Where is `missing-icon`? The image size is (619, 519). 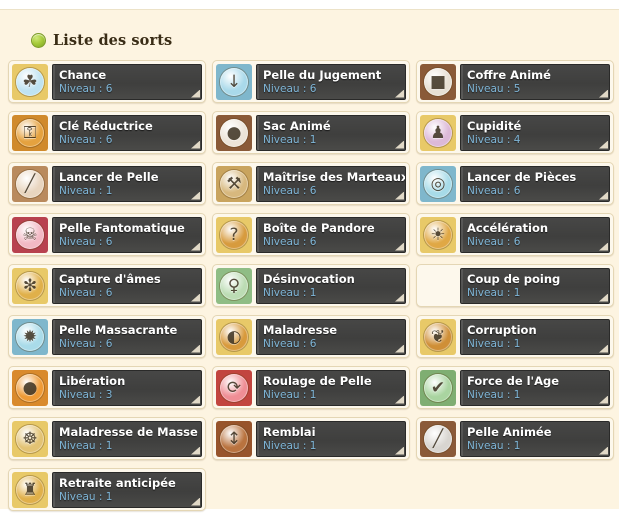
missing-icon is located at coordinates (438, 286).